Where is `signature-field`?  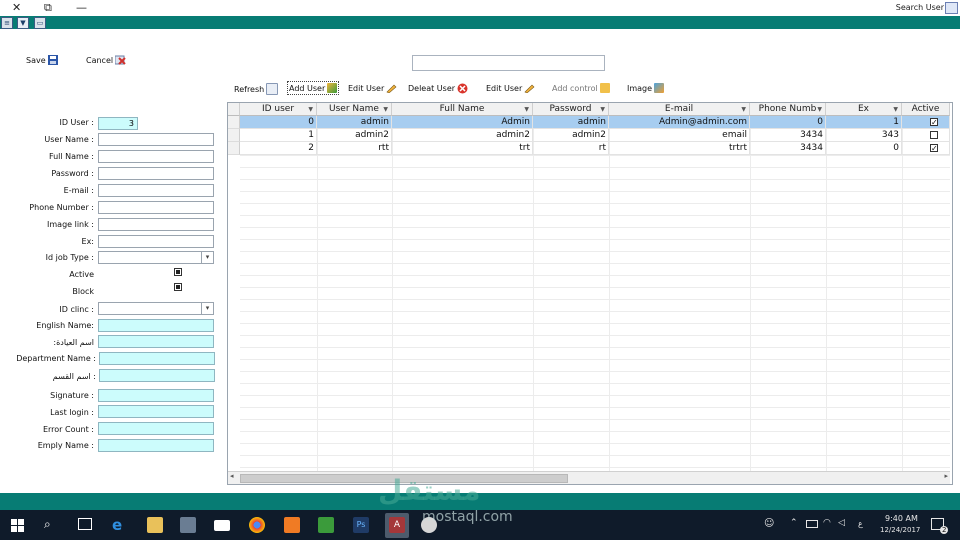 signature-field is located at coordinates (156, 395).